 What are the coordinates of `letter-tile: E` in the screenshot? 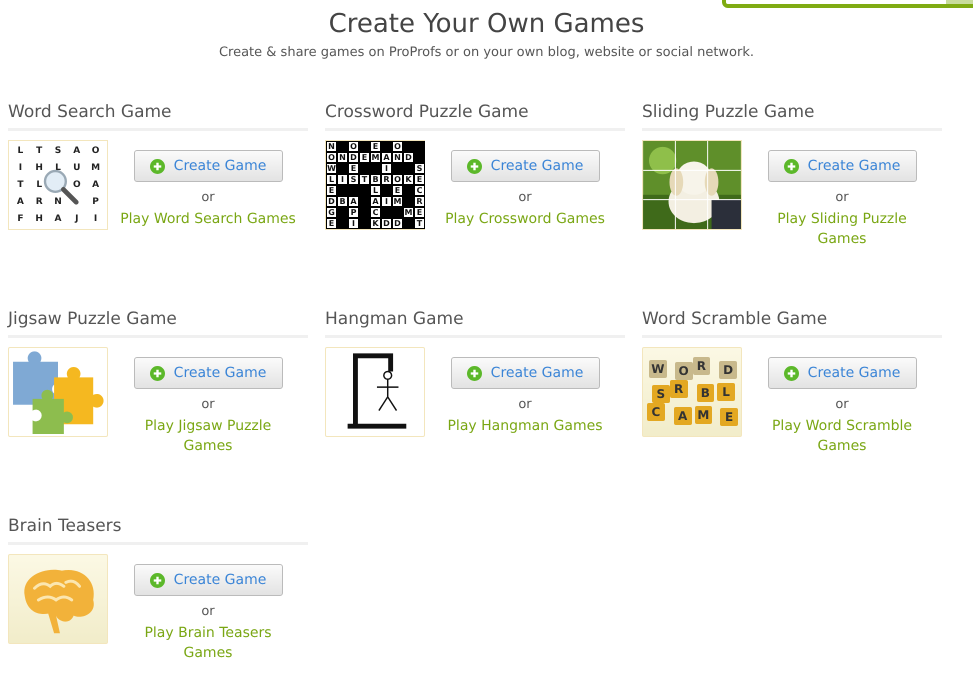 It's located at (729, 417).